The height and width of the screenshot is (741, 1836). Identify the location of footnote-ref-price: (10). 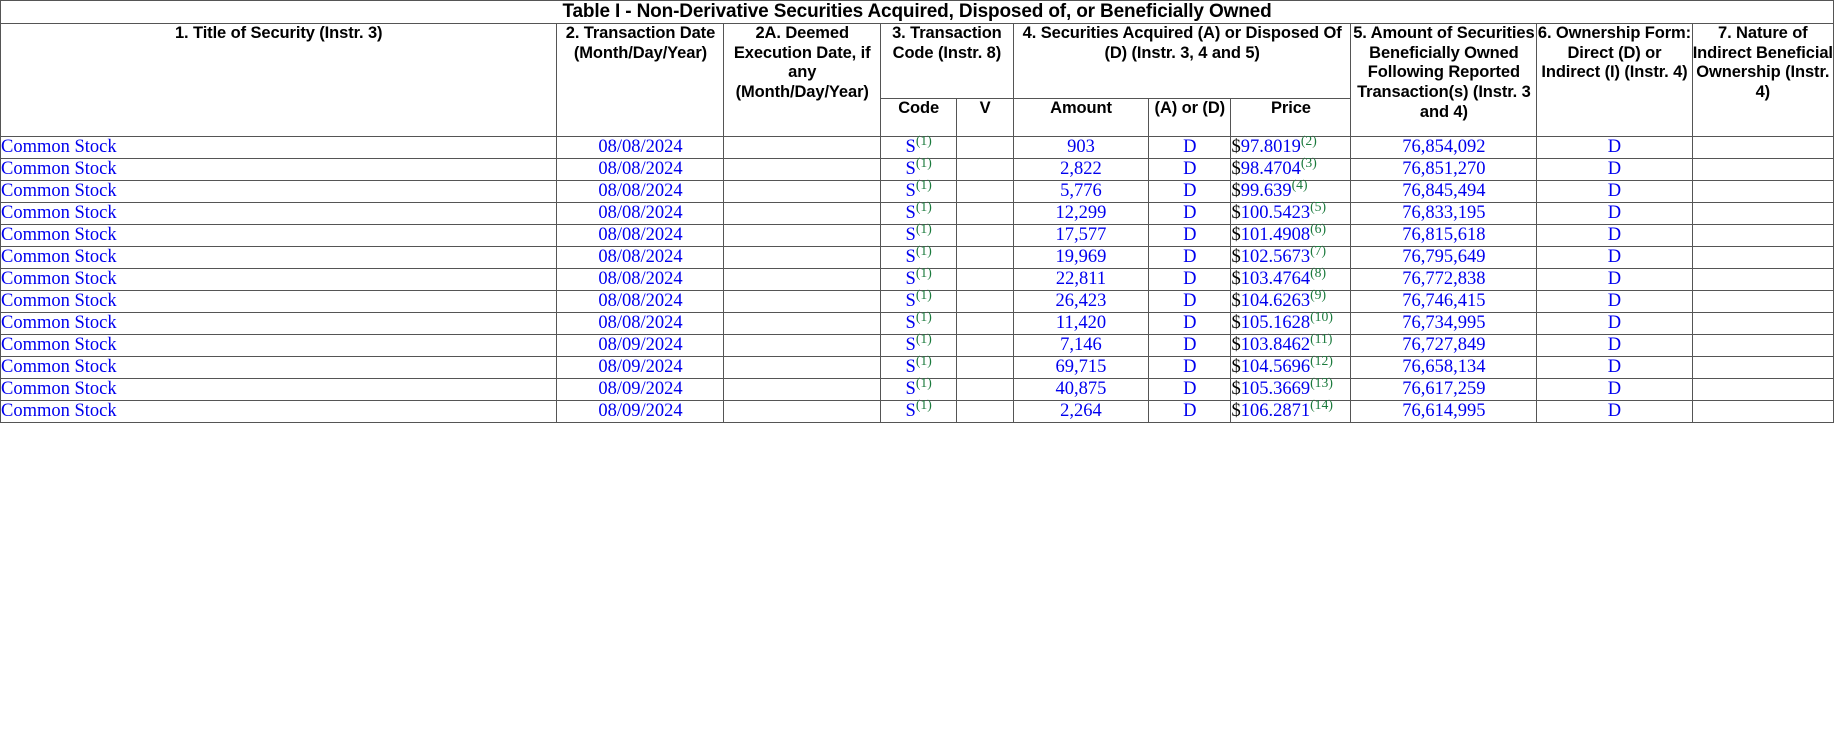
(1321, 316).